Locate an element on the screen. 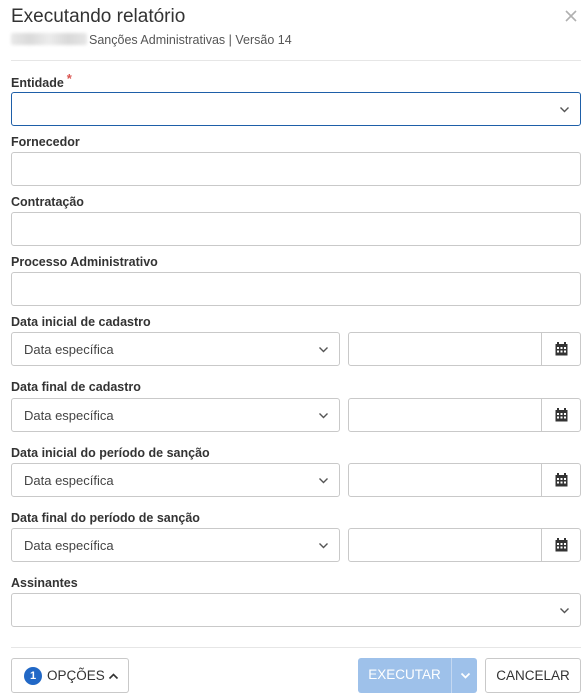 The width and height of the screenshot is (586, 700). dialog-title: Executando relatório is located at coordinates (98, 16).